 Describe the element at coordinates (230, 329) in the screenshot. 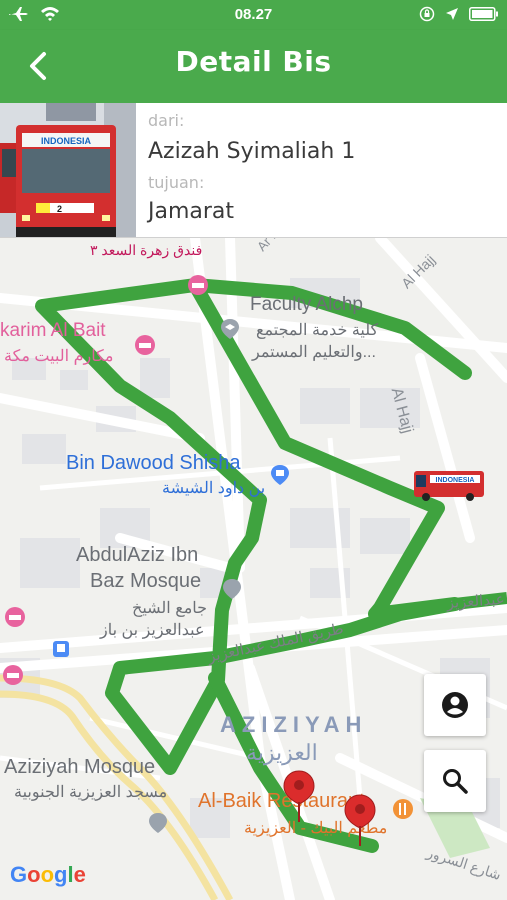

I see `school-pin-icon` at that location.